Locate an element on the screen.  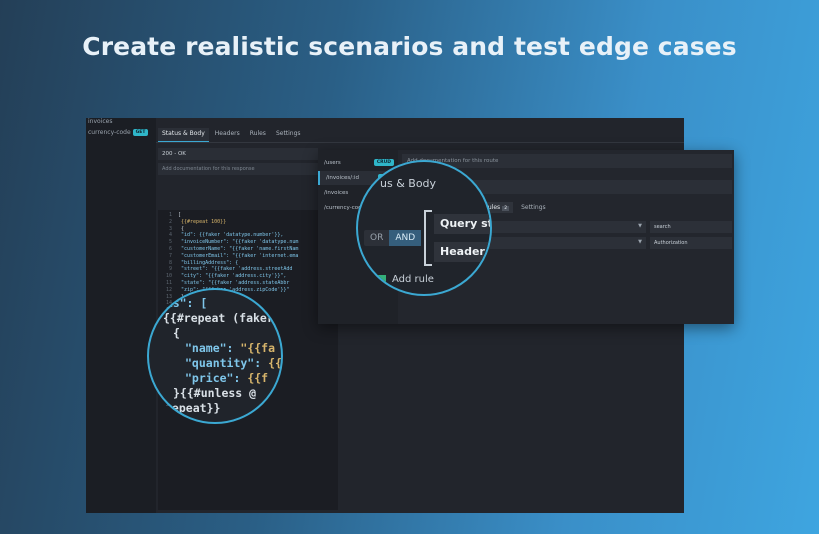
zoom-code-line: repeat}} is located at coordinates (192, 408).